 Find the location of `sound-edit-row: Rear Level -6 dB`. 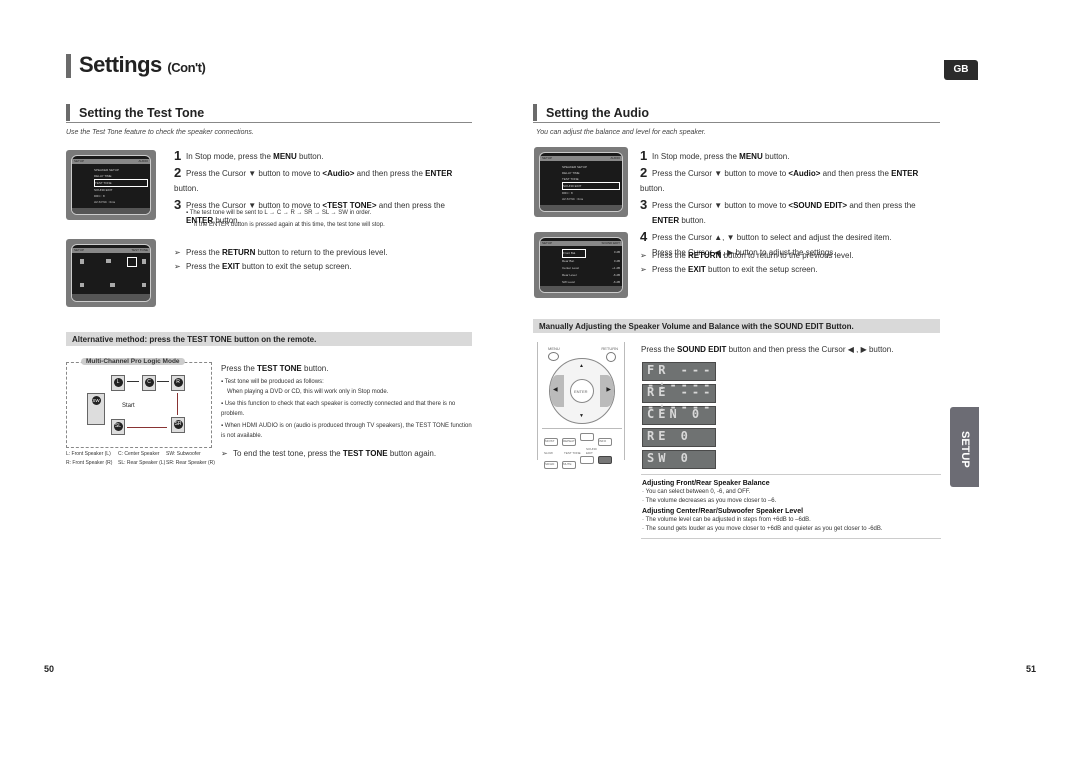

sound-edit-row: Rear Level -6 dB is located at coordinates (591, 275).